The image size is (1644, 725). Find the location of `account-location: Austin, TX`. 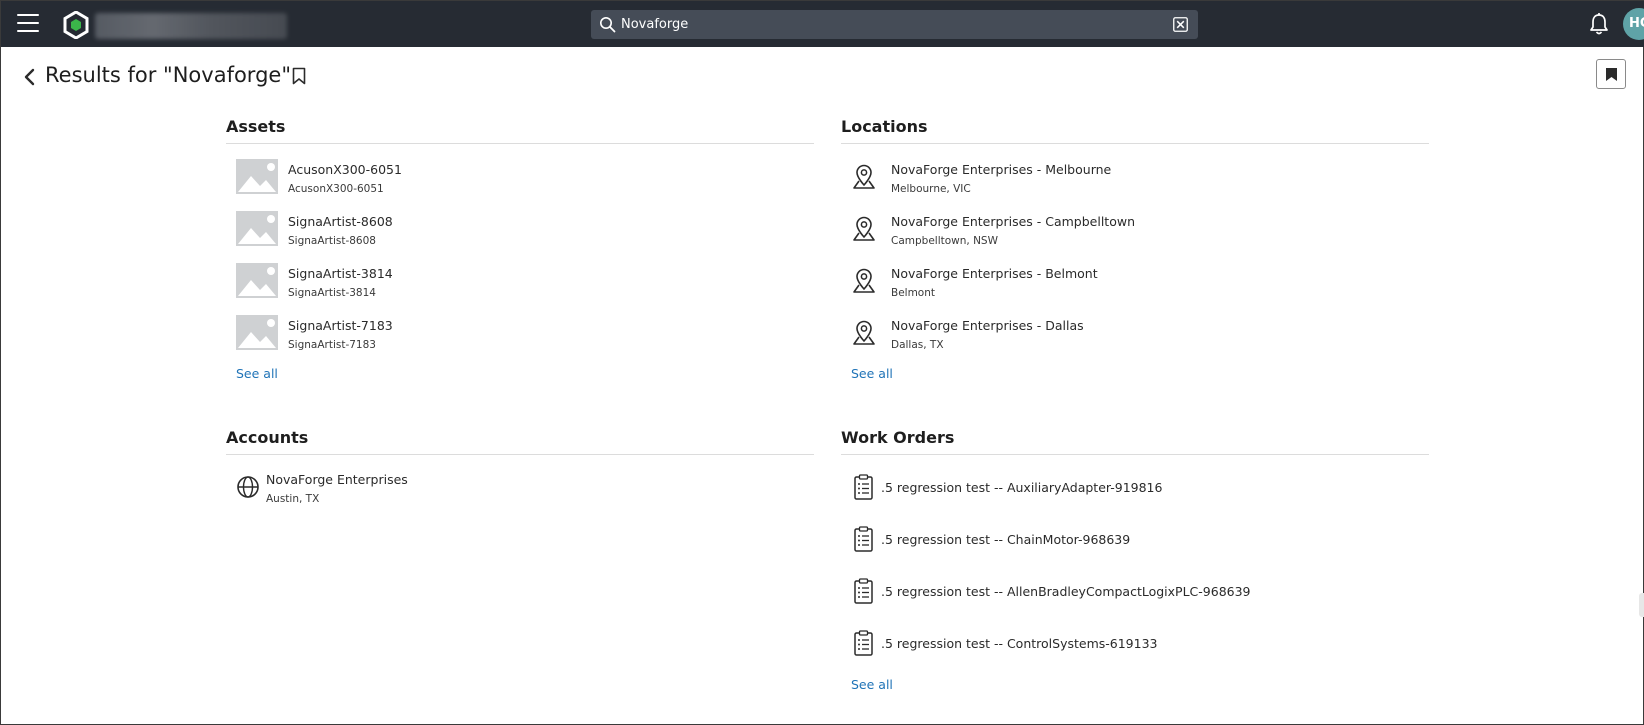

account-location: Austin, TX is located at coordinates (293, 499).